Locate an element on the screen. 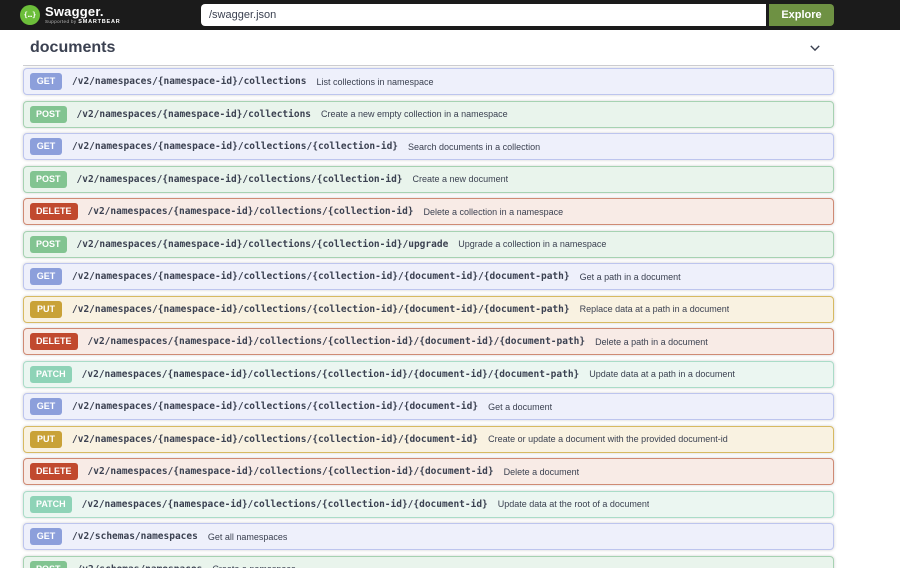  operation-description: Create a namespace is located at coordinates (254, 566).